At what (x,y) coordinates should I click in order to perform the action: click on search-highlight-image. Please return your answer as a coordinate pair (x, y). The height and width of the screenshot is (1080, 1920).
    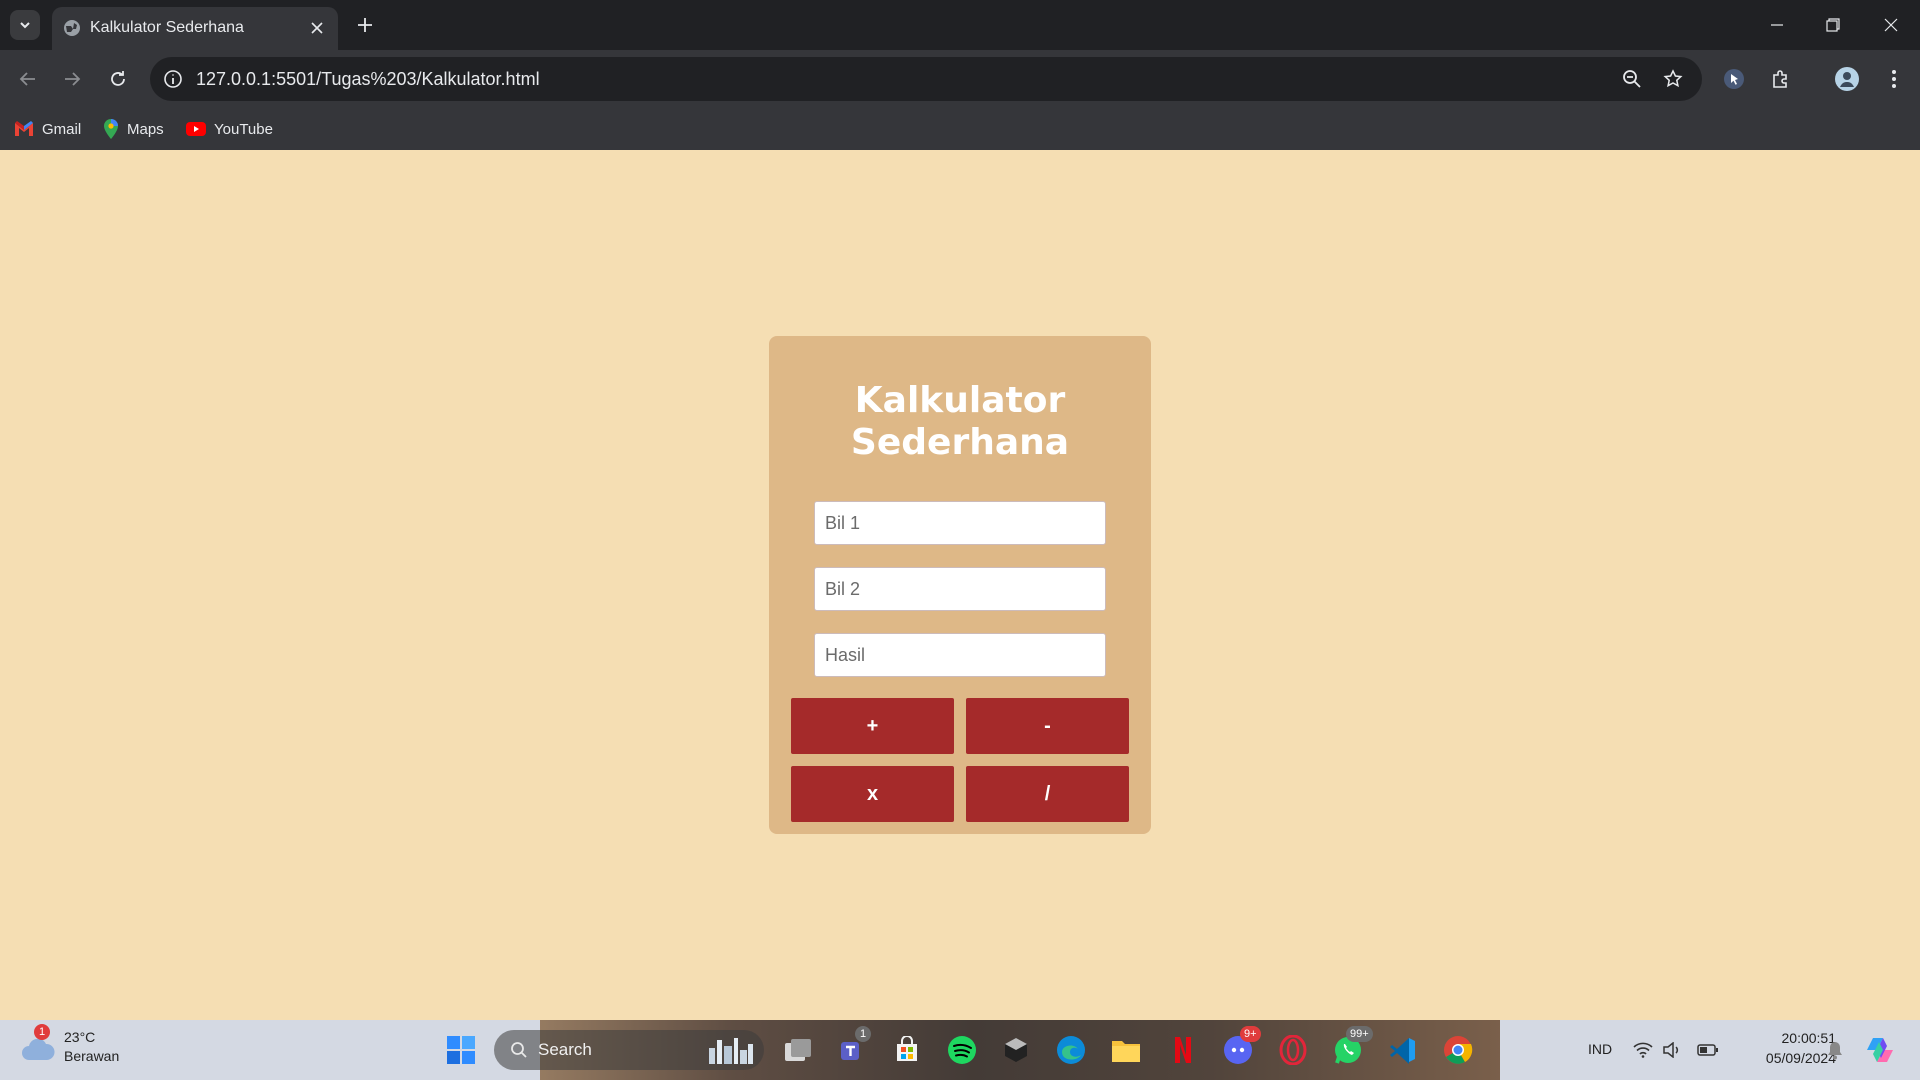
    Looking at the image, I should click on (731, 1050).